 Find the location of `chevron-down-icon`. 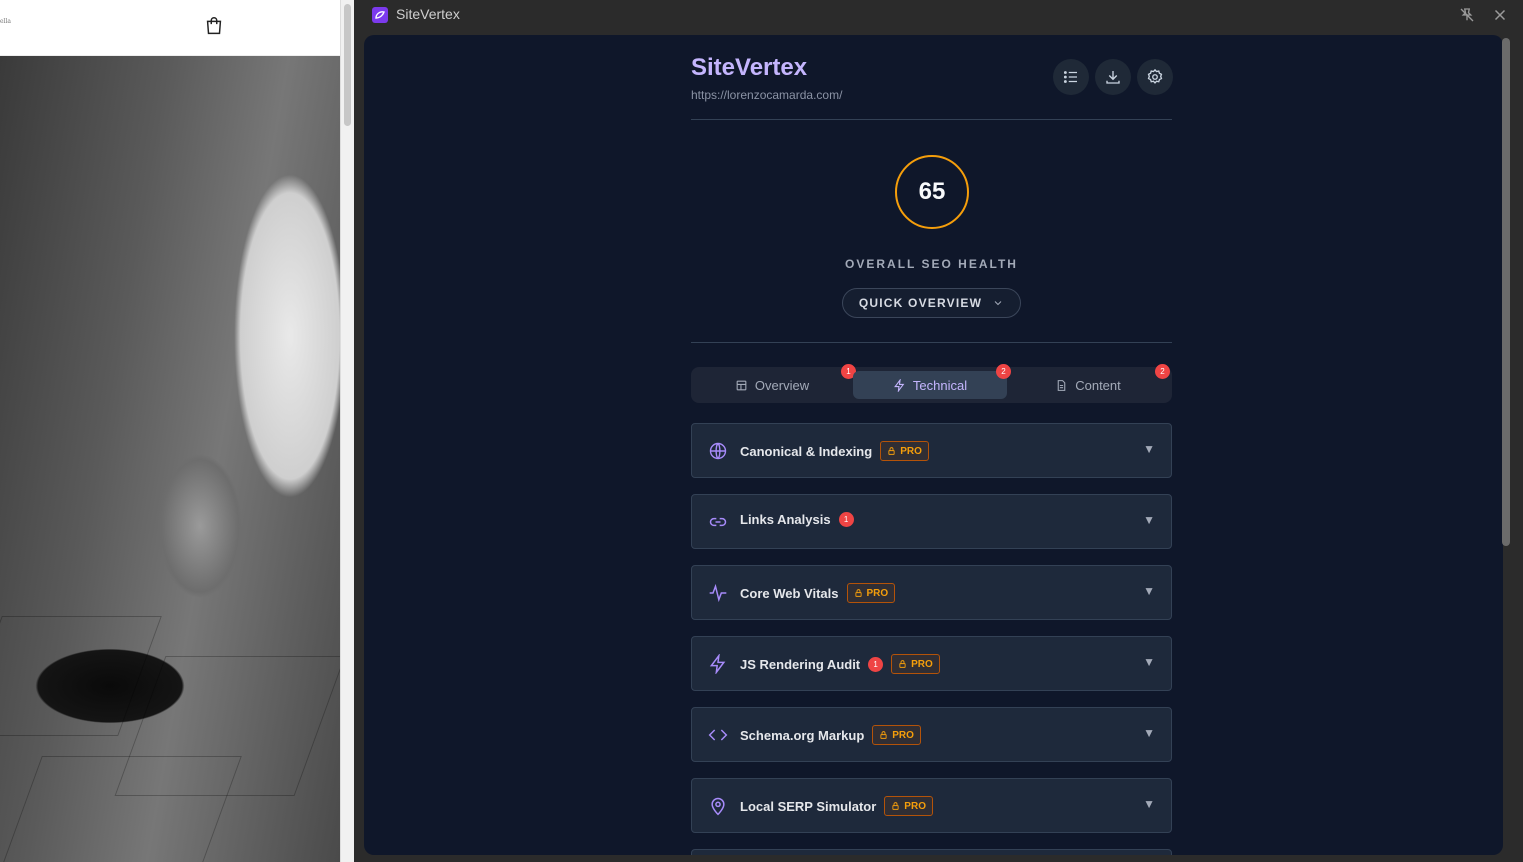

chevron-down-icon is located at coordinates (998, 303).